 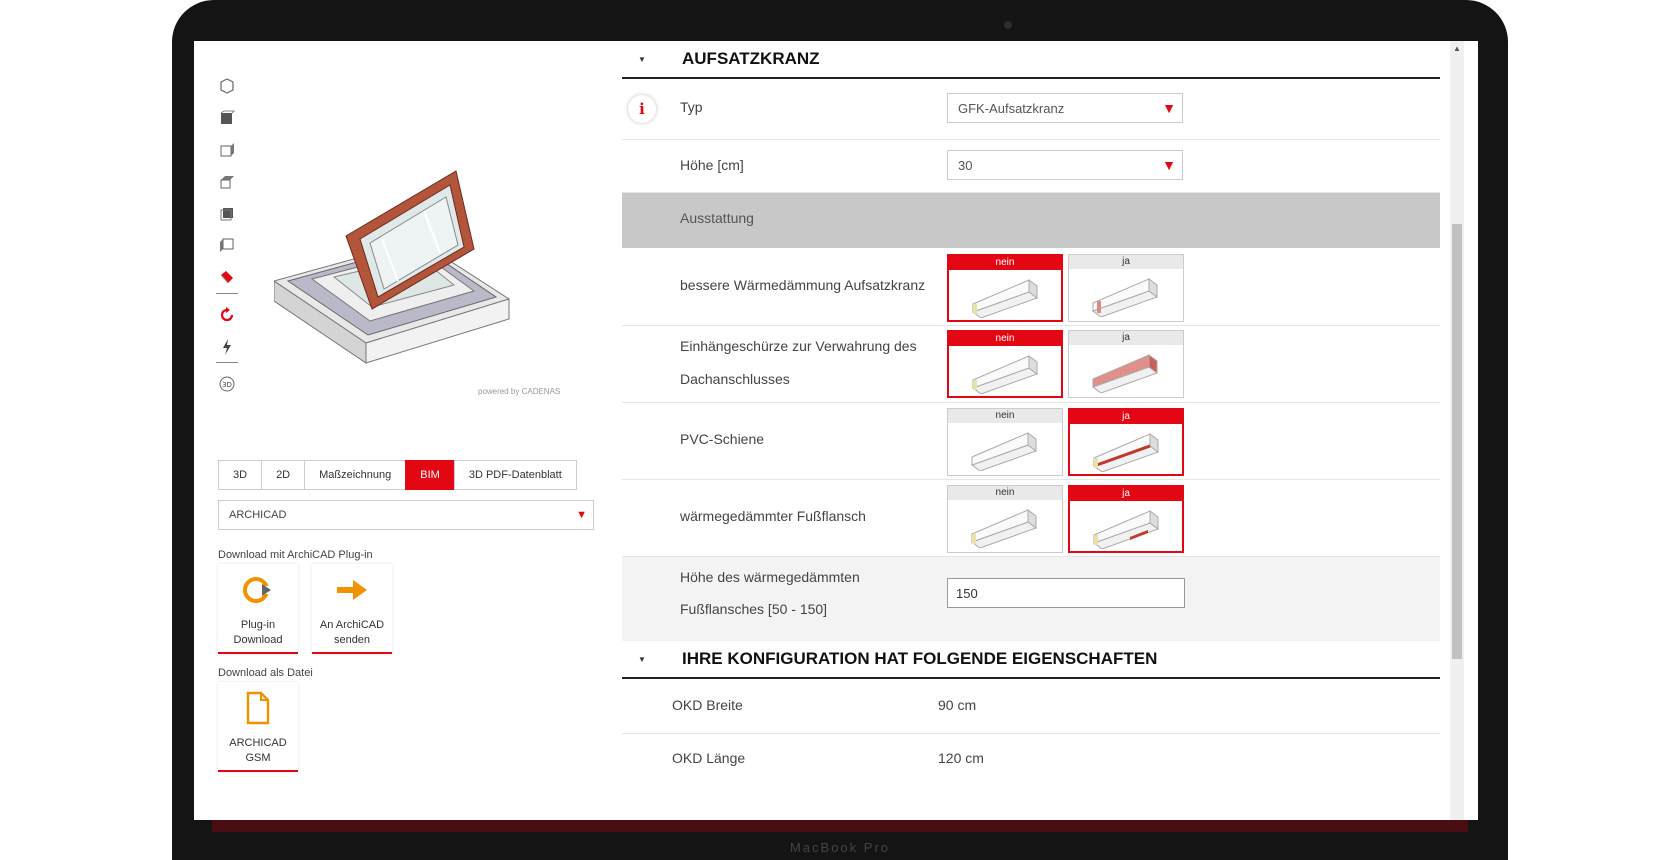 What do you see at coordinates (258, 708) in the screenshot?
I see `file-icon` at bounding box center [258, 708].